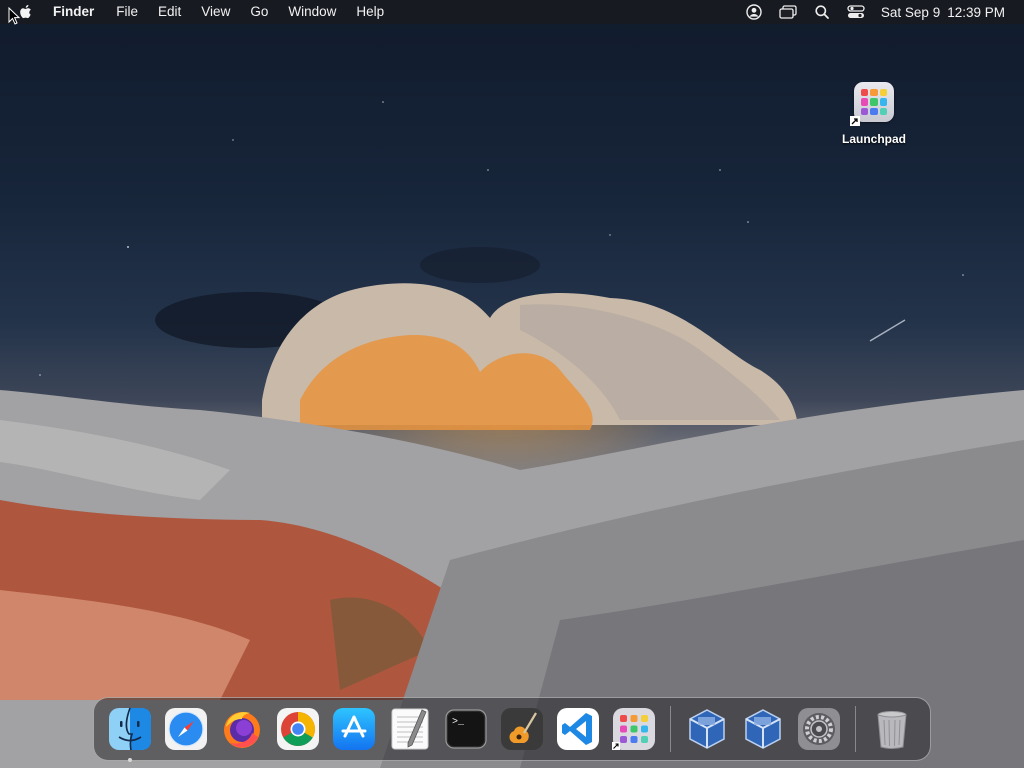  Describe the element at coordinates (943, 12) in the screenshot. I see `menu-bar-clock: Sat Sep 9 12:39 PM` at that location.